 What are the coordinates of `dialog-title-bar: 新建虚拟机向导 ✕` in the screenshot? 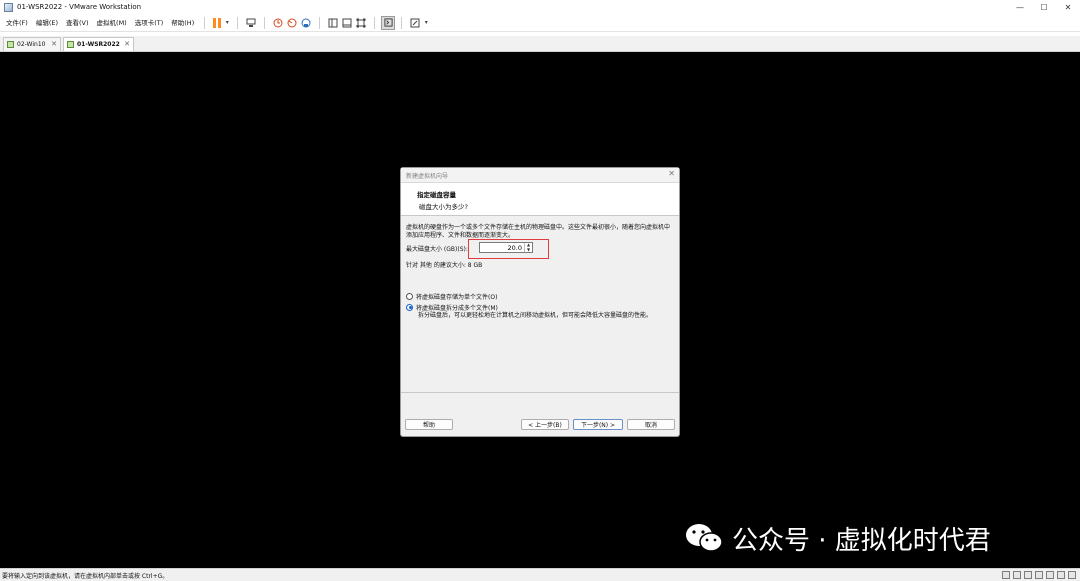 It's located at (540, 175).